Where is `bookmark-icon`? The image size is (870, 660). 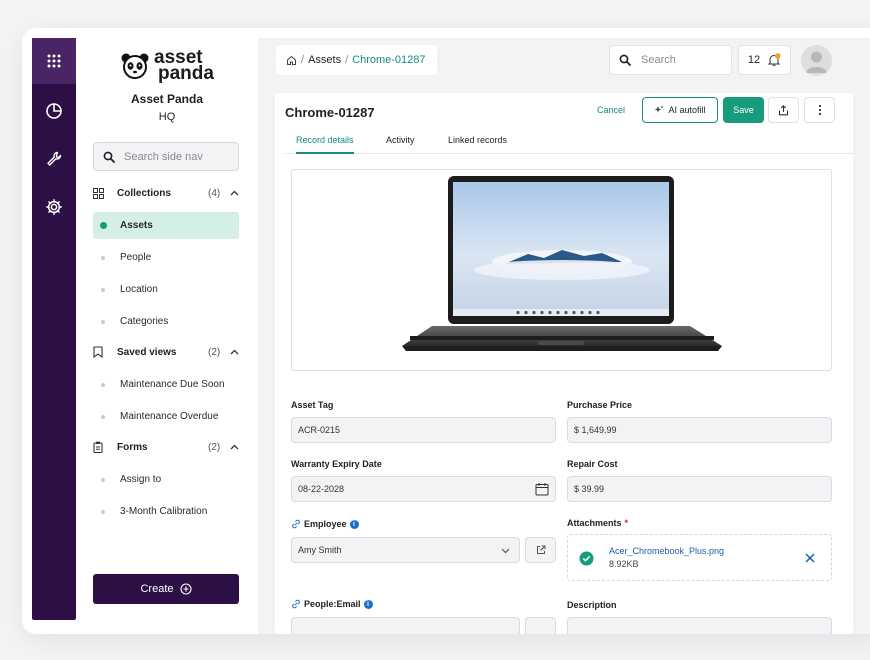
bookmark-icon is located at coordinates (98, 352).